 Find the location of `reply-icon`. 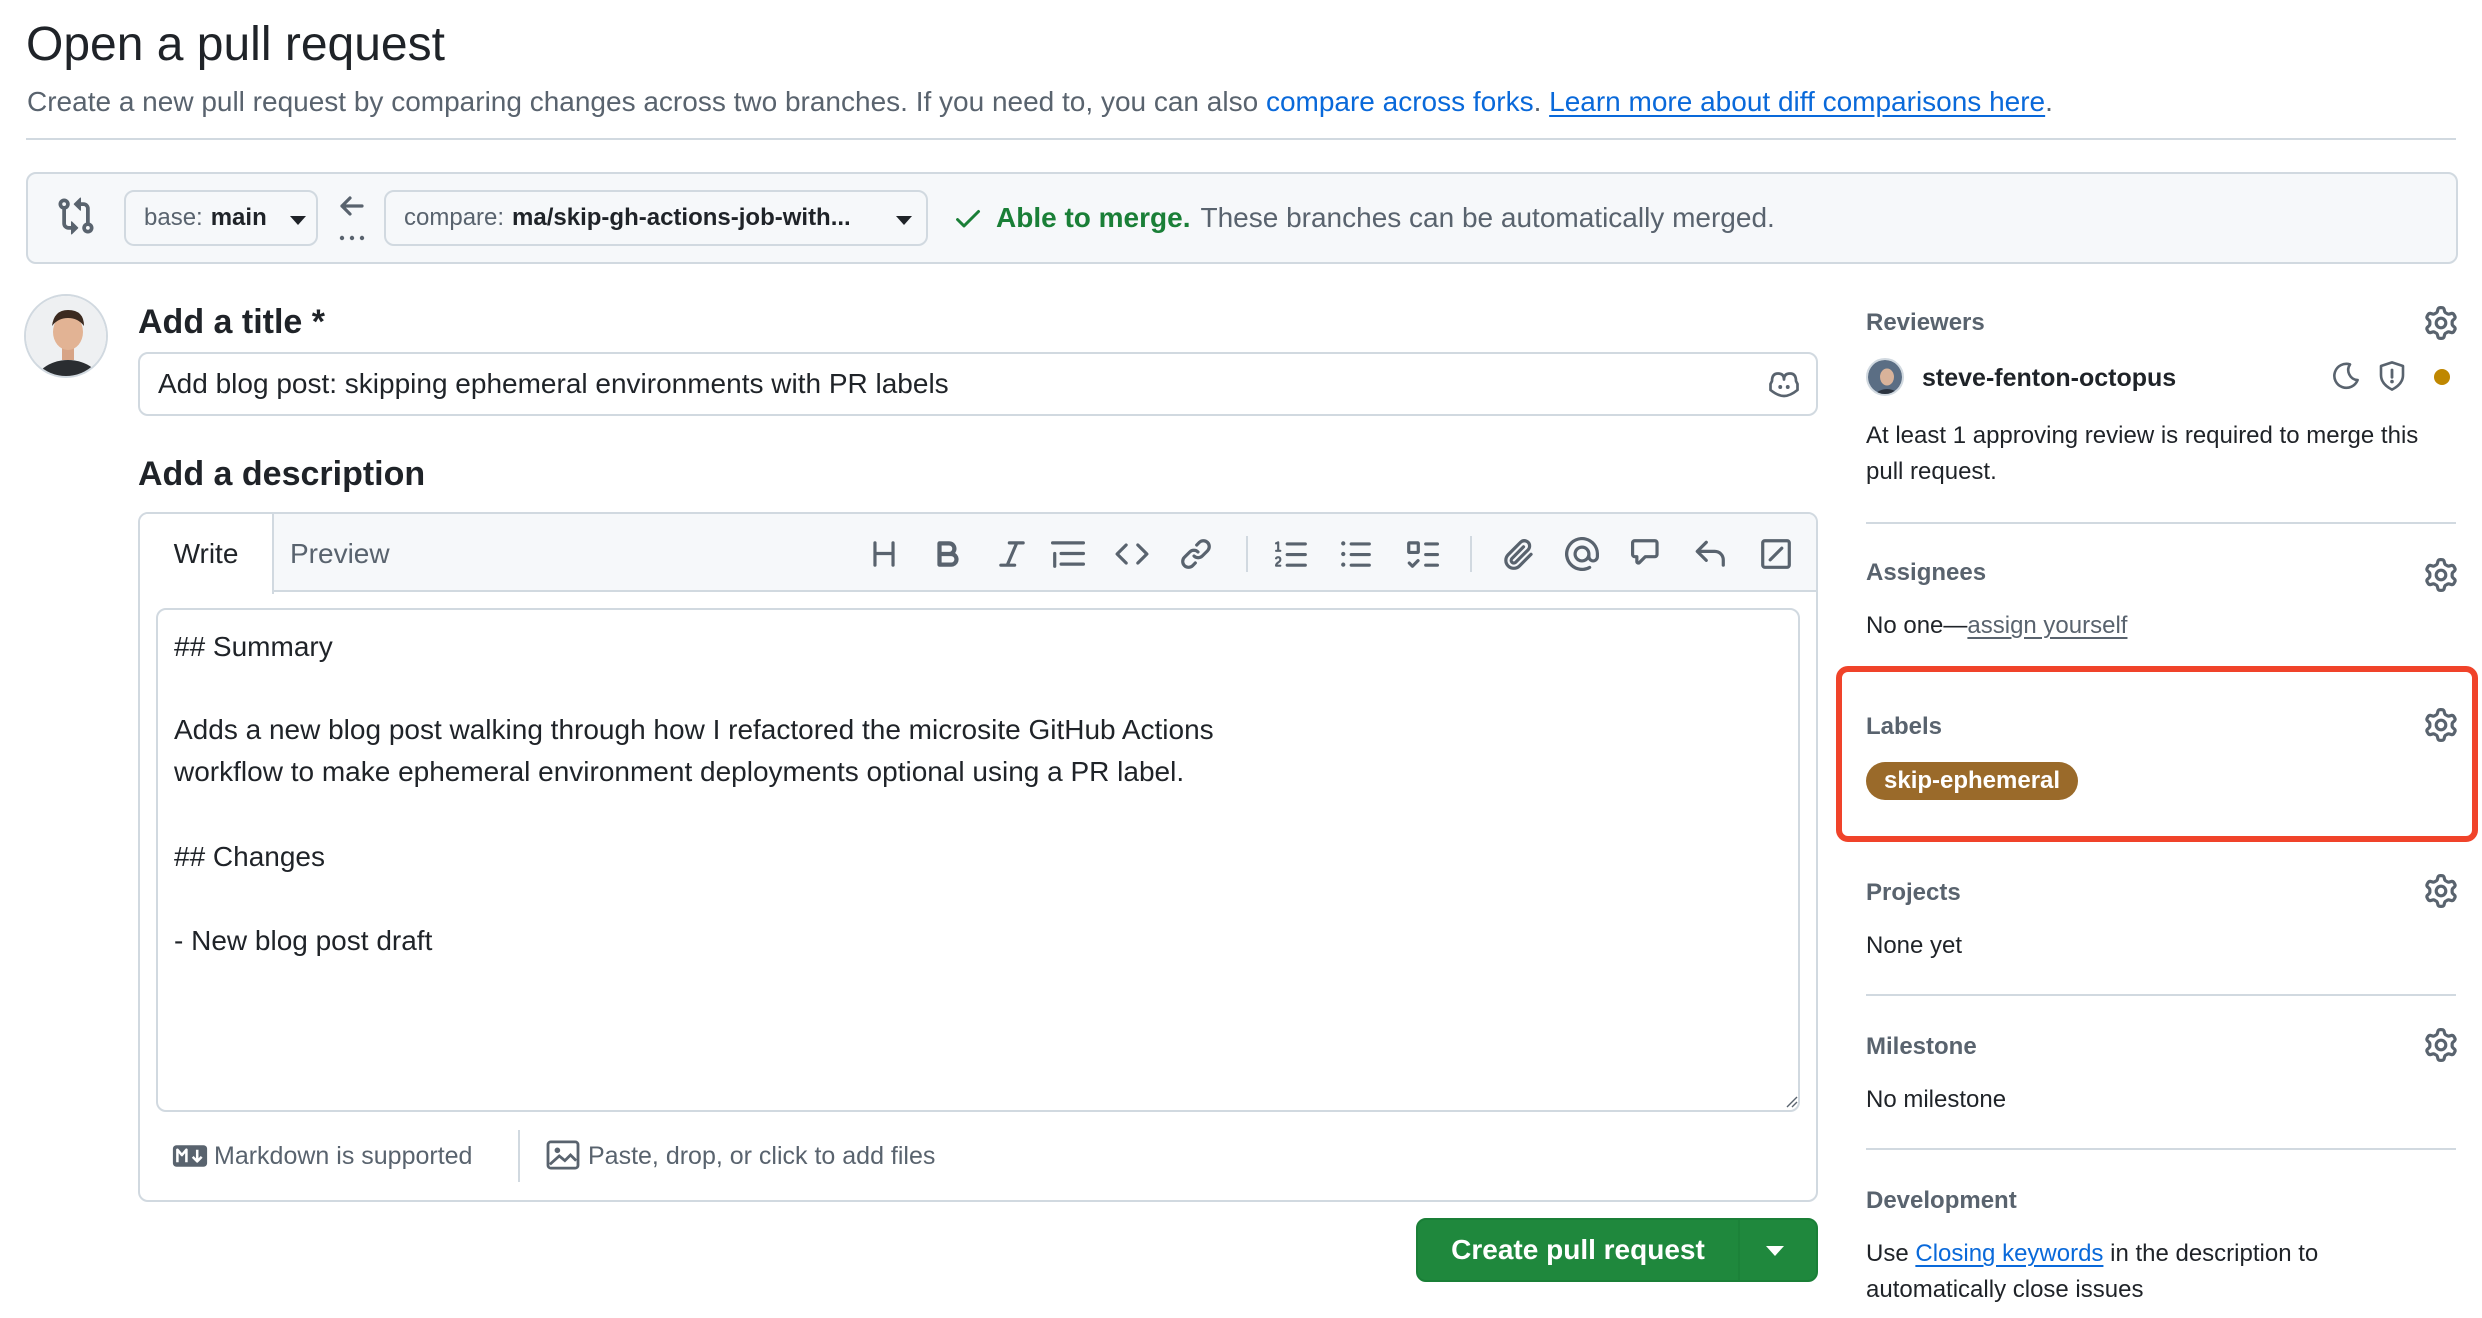

reply-icon is located at coordinates (1710, 553).